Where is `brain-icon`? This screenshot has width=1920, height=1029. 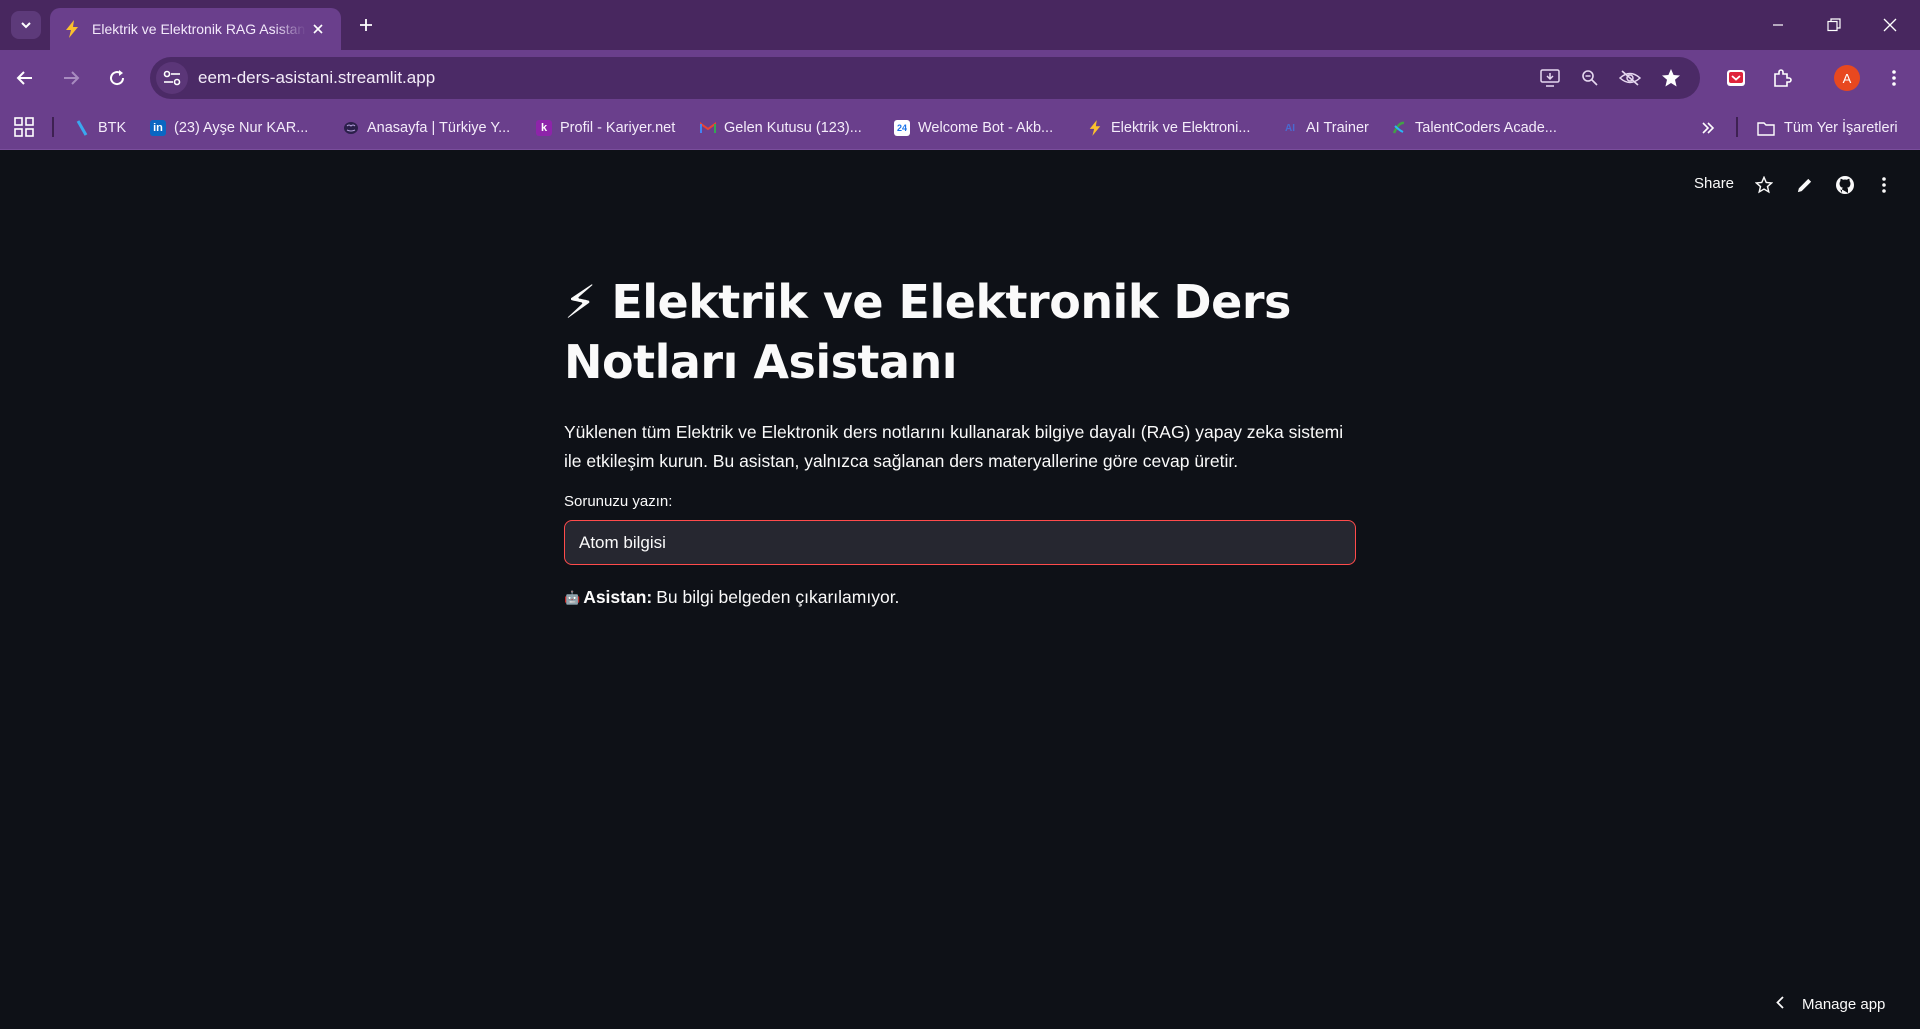
brain-icon is located at coordinates (351, 128).